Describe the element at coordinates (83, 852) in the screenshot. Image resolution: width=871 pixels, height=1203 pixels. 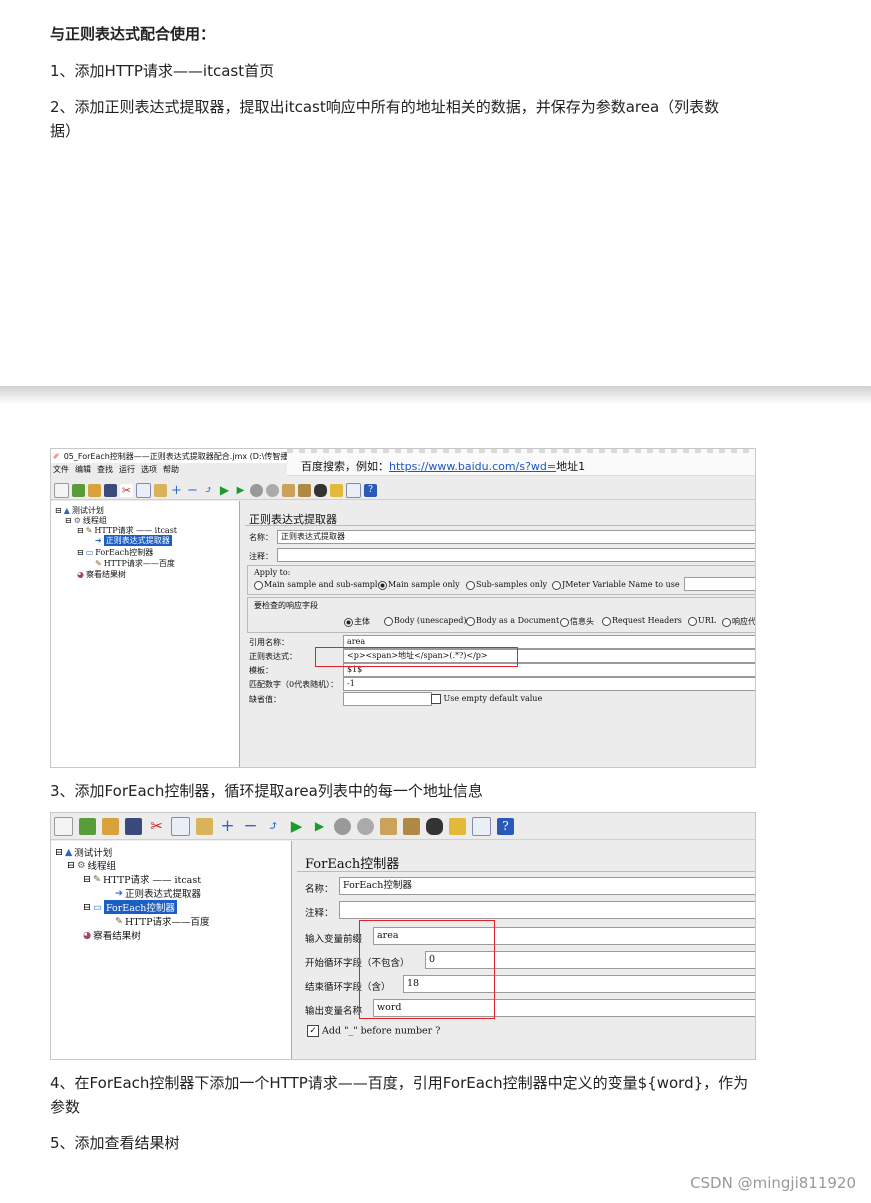
I see `tree-test-plan: ⊟ ▲ 测试计划` at that location.